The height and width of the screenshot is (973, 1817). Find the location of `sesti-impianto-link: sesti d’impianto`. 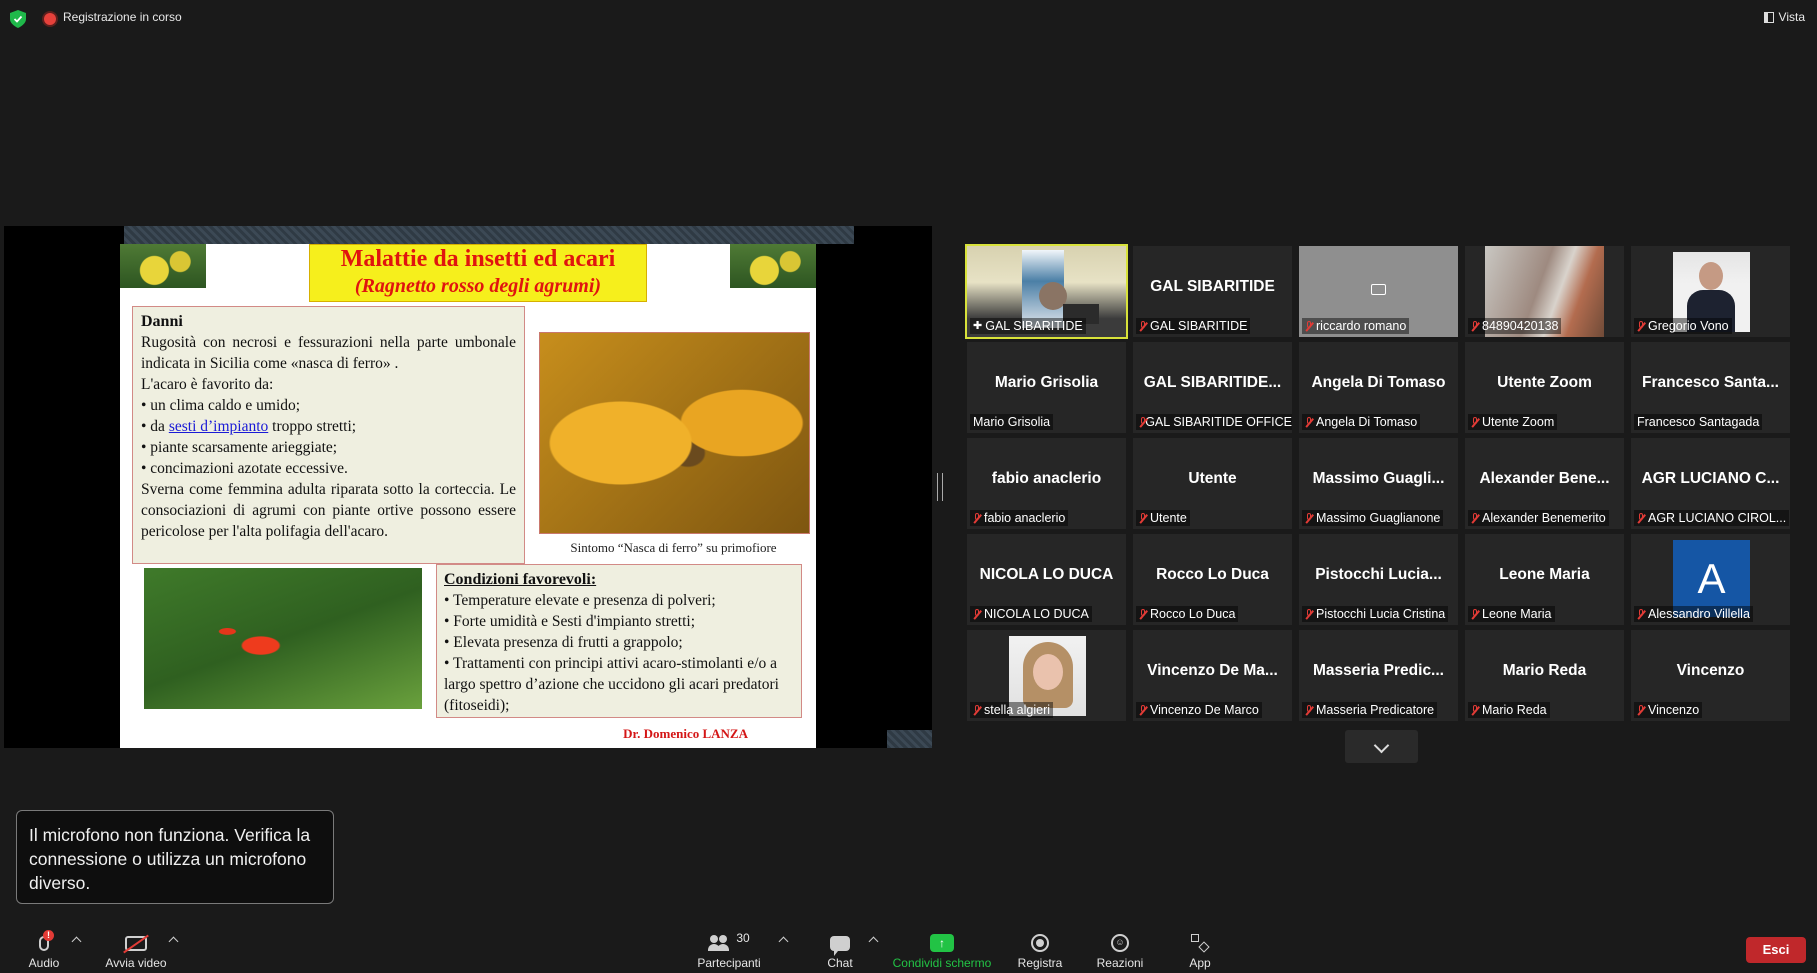

sesti-impianto-link: sesti d’impianto is located at coordinates (218, 426).